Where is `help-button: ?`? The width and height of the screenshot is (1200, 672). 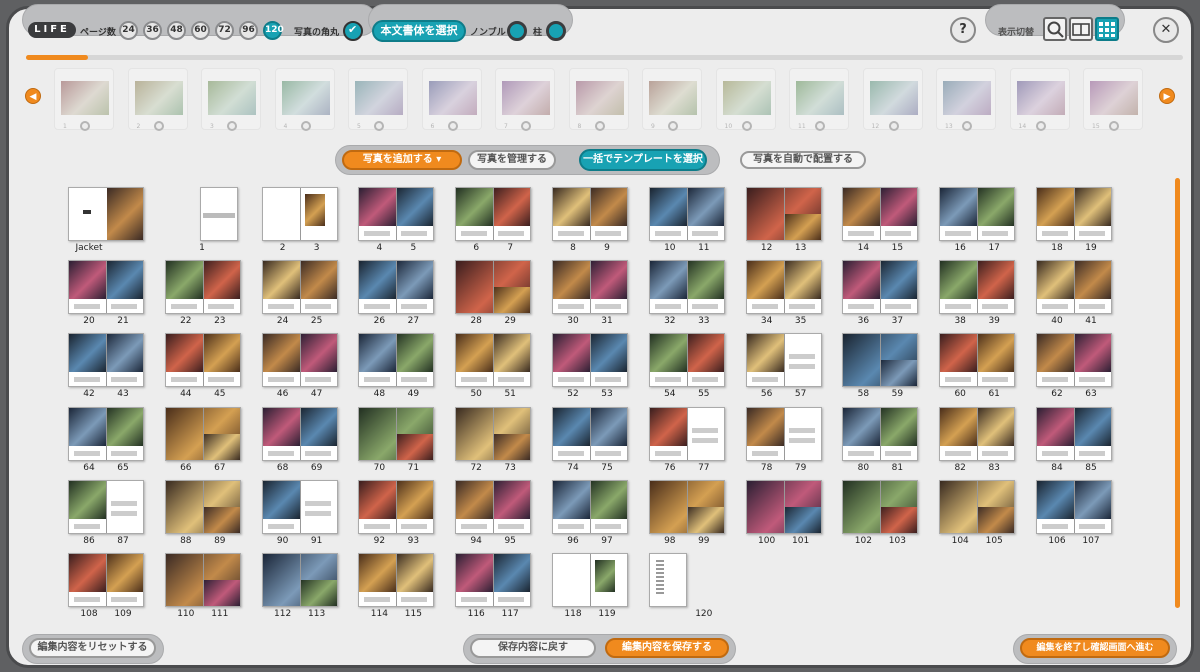 help-button: ? is located at coordinates (963, 30).